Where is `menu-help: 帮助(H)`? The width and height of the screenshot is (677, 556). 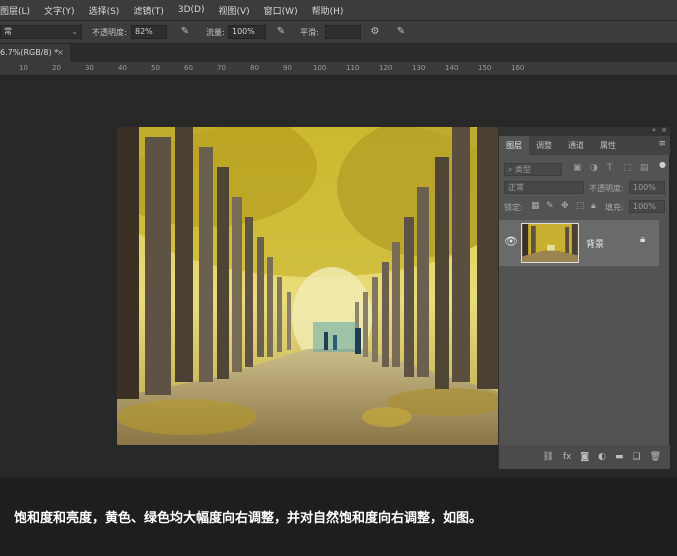 menu-help: 帮助(H) is located at coordinates (328, 10).